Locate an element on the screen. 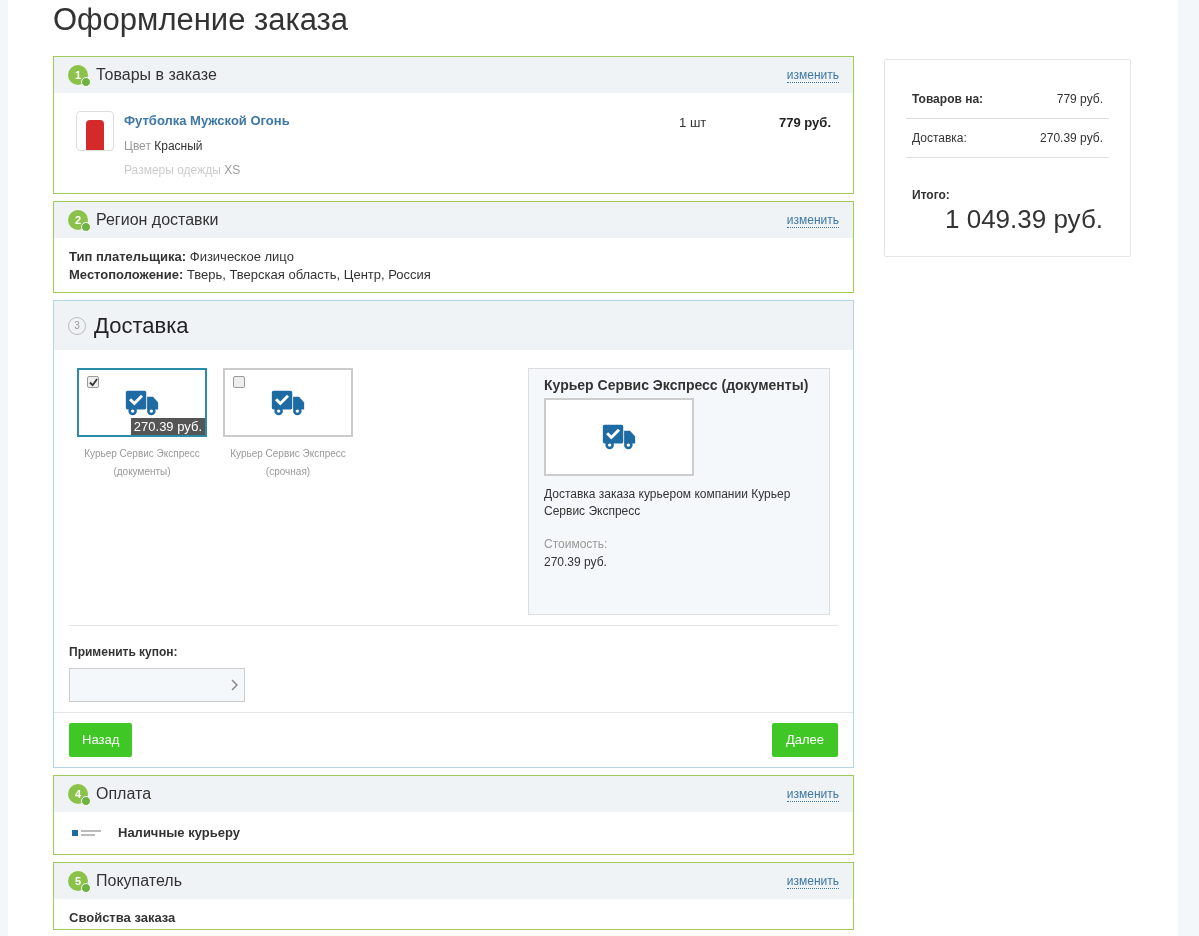  payment-logo-icon is located at coordinates (88, 833).